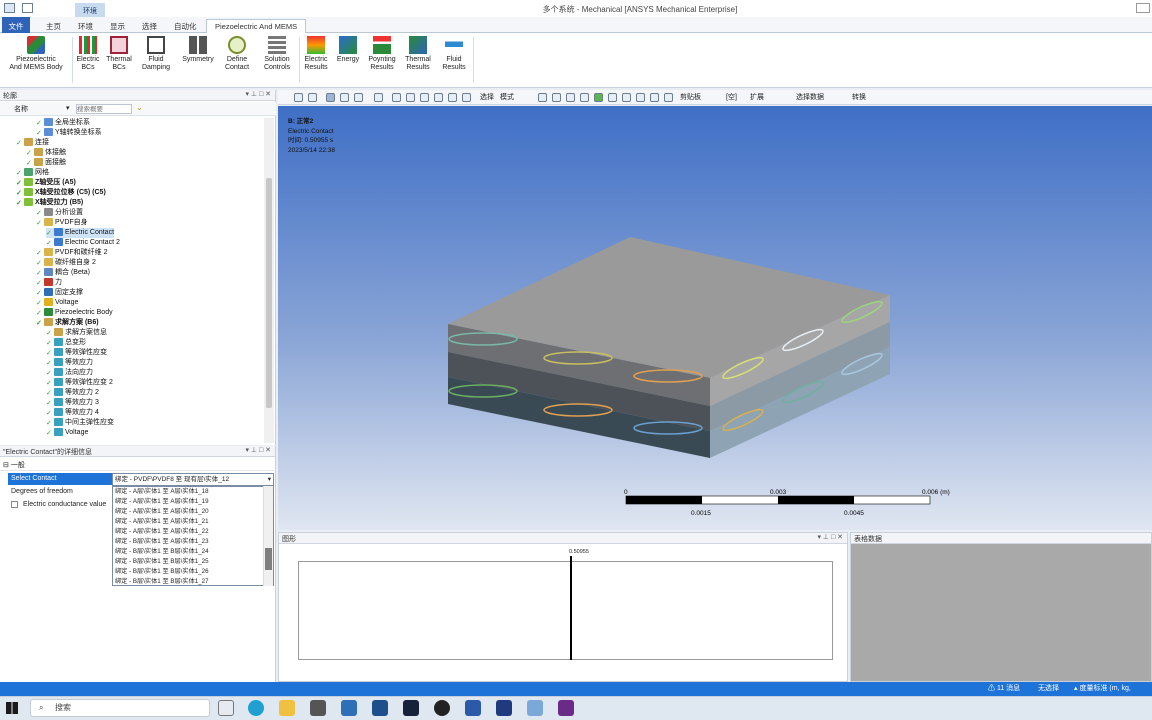  What do you see at coordinates (62, 223) in the screenshot?
I see `tree-item: ✓ PVDF自身` at bounding box center [62, 223].